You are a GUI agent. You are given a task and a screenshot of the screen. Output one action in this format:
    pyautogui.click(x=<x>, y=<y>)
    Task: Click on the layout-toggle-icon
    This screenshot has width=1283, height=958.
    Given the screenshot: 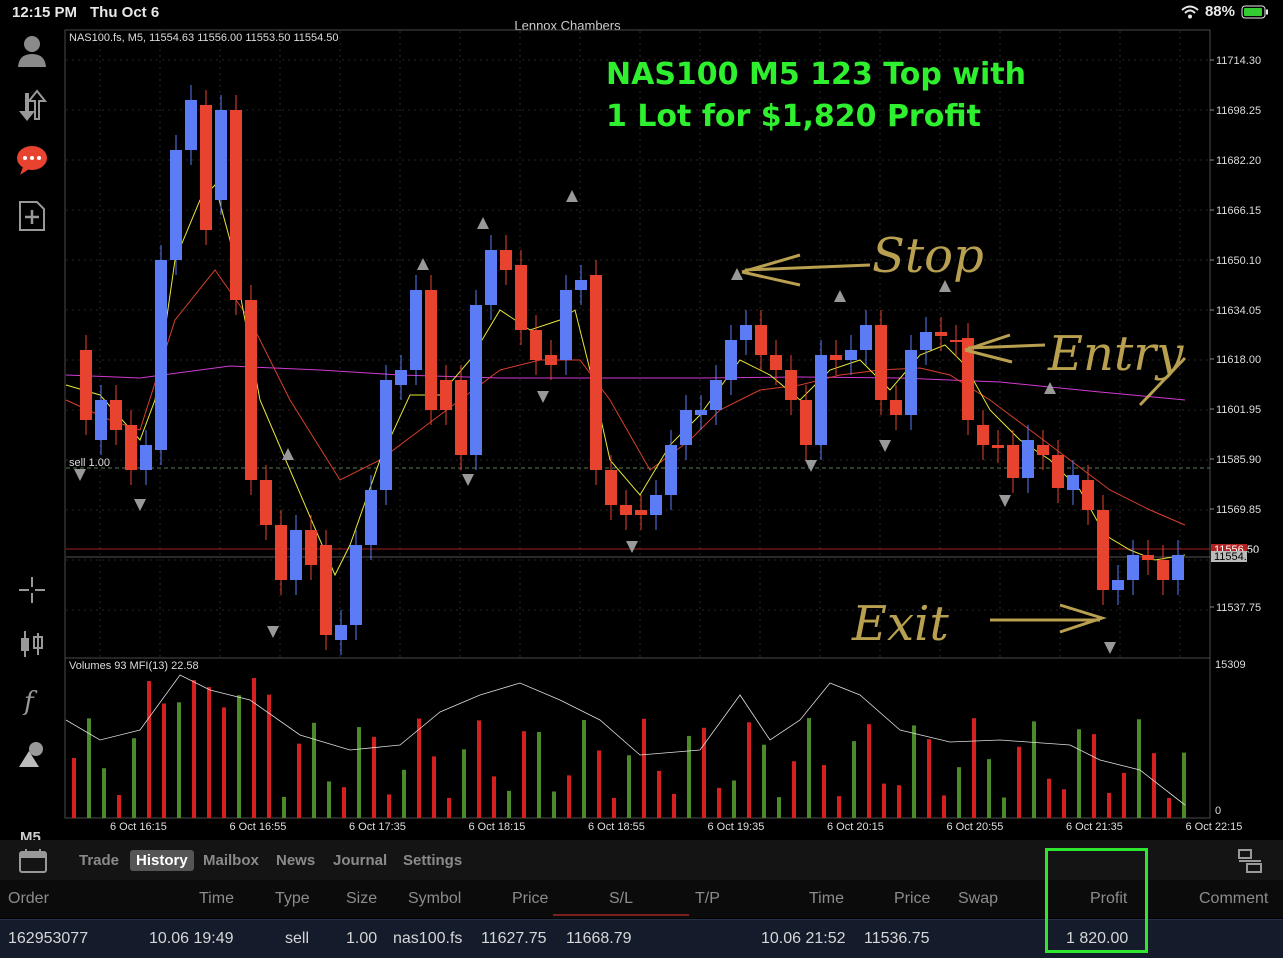 What is the action you would take?
    pyautogui.click(x=1250, y=861)
    